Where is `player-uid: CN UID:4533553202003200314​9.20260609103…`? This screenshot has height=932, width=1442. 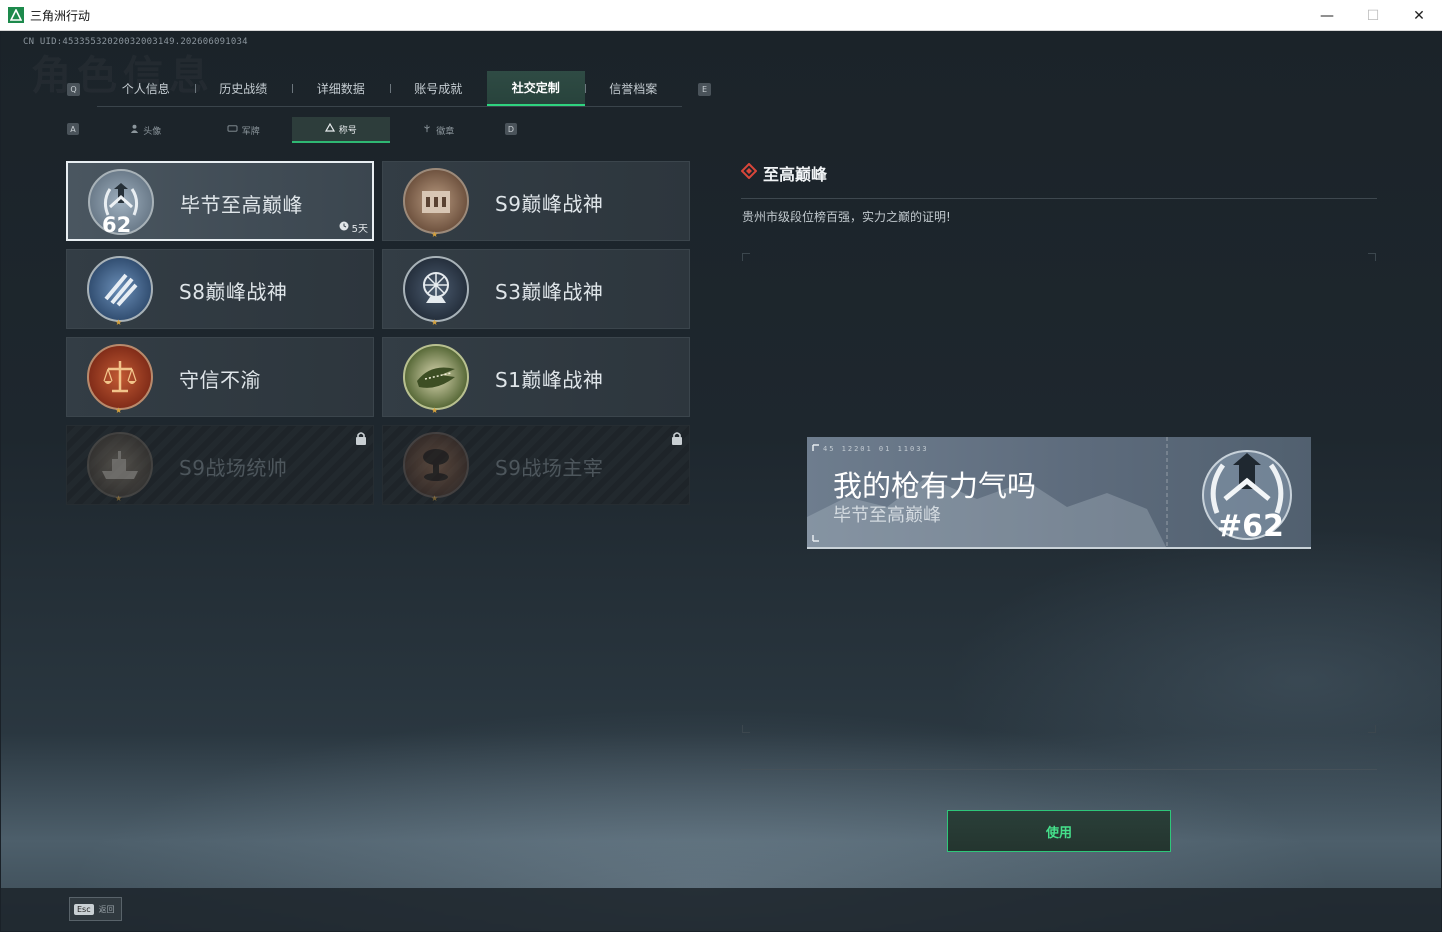 player-uid: CN UID:4533553202003200314​9.20260609103… is located at coordinates (135, 42).